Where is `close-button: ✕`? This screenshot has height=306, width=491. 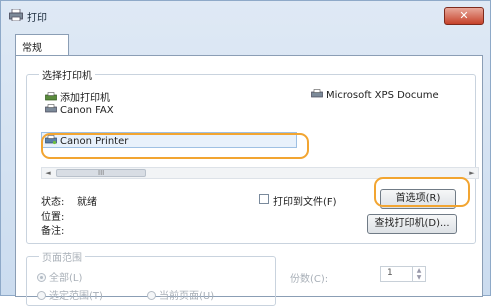 close-button: ✕ is located at coordinates (464, 16).